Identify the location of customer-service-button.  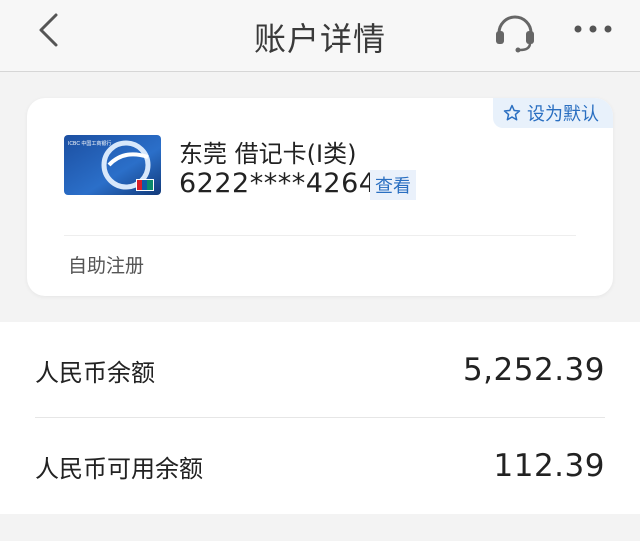
(515, 31).